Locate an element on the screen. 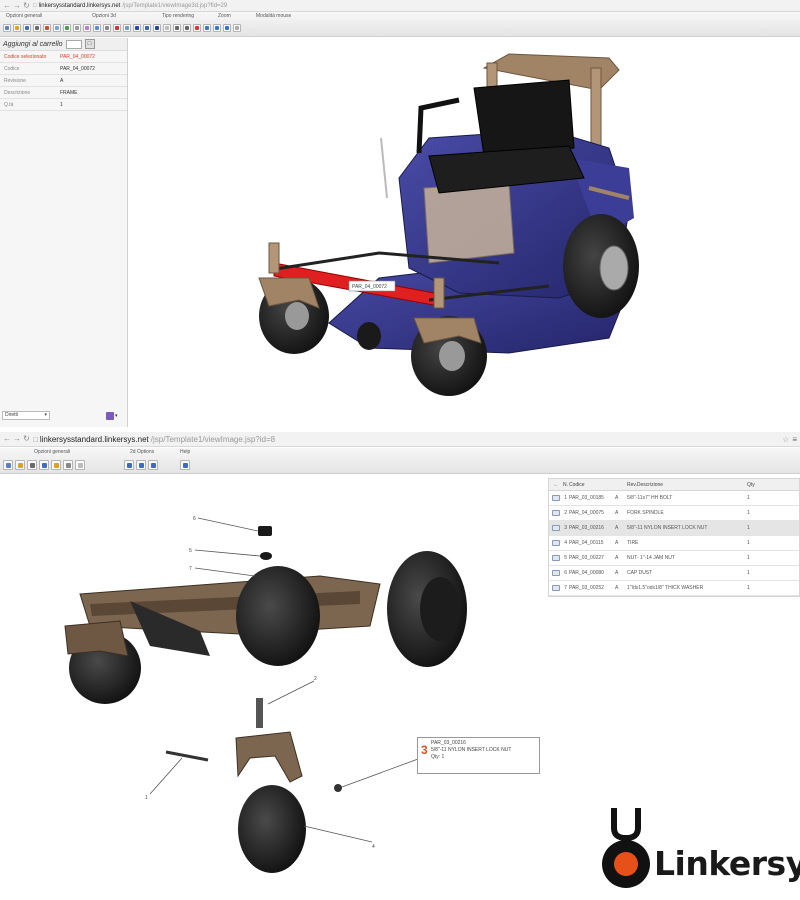 The image size is (800, 900). palette-button: ▾ is located at coordinates (115, 415).